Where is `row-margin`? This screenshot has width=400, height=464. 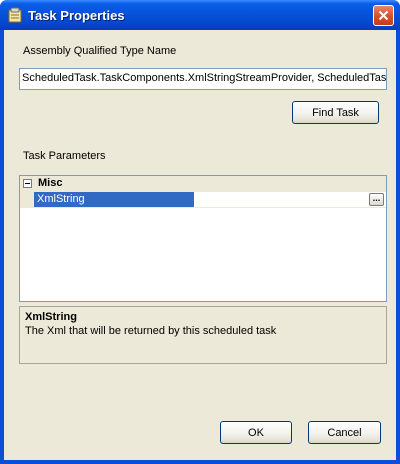 row-margin is located at coordinates (27, 200).